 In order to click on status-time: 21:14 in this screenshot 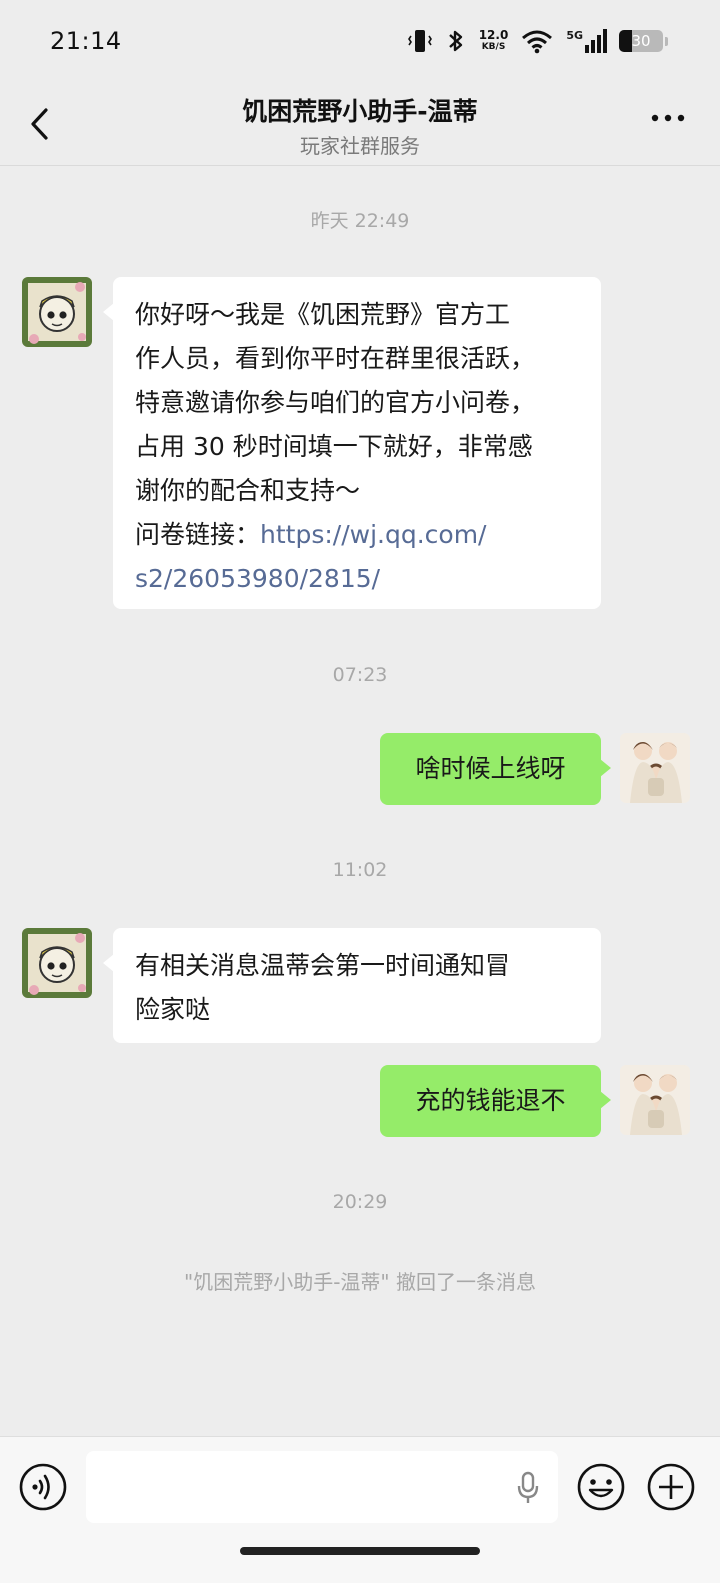, I will do `click(86, 41)`.